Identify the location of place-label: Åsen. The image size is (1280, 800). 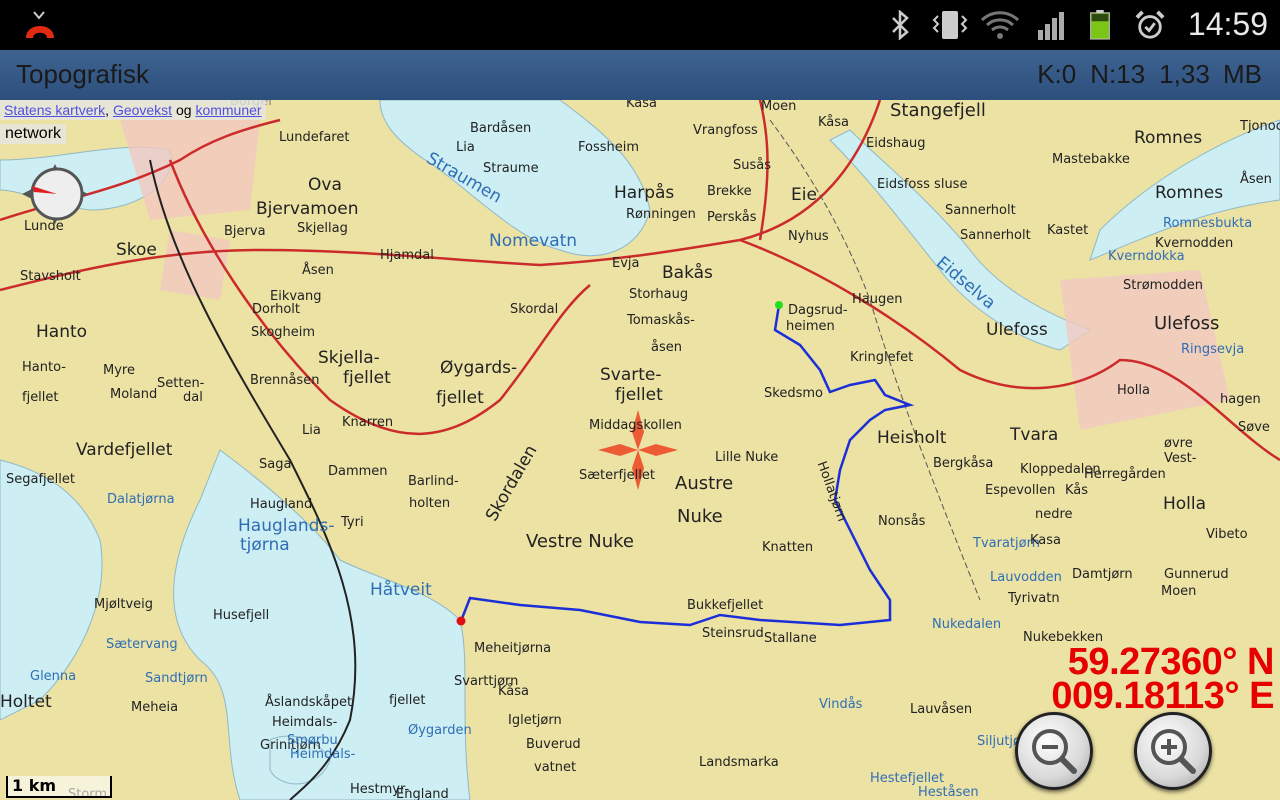
(1256, 179).